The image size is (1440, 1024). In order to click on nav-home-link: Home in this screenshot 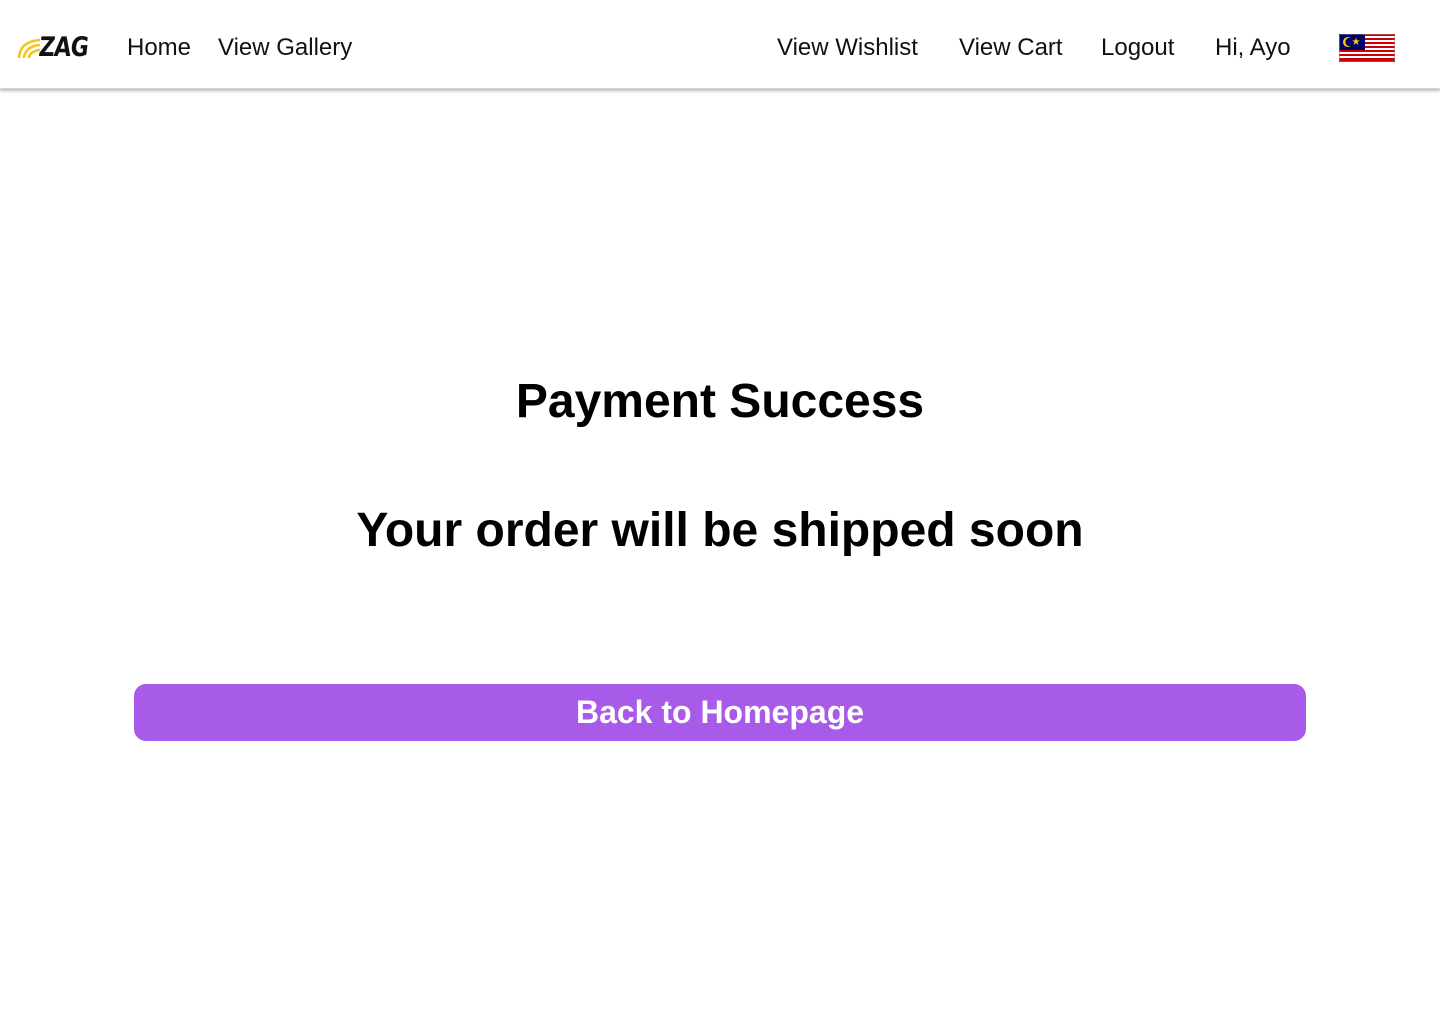, I will do `click(159, 48)`.